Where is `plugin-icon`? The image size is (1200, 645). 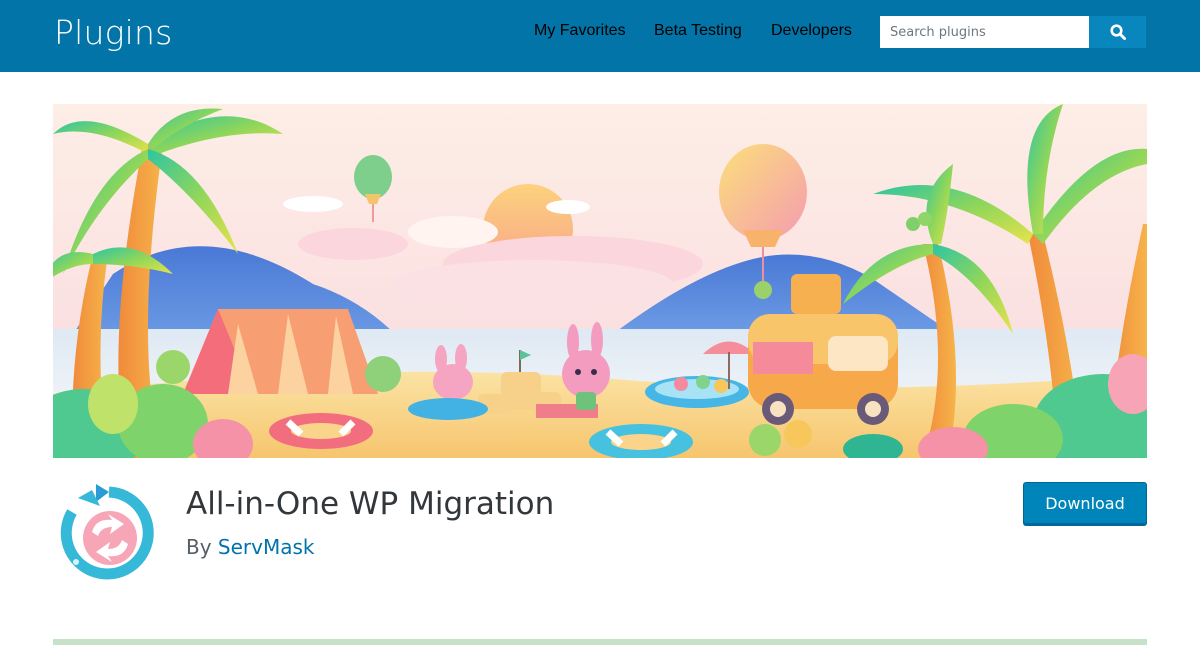 plugin-icon is located at coordinates (109, 533).